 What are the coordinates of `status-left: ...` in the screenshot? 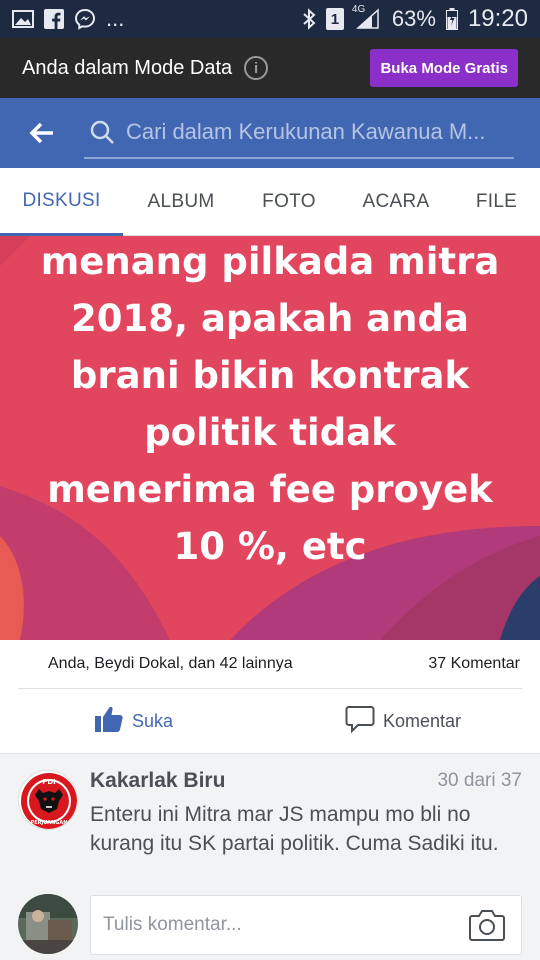 It's located at (68, 19).